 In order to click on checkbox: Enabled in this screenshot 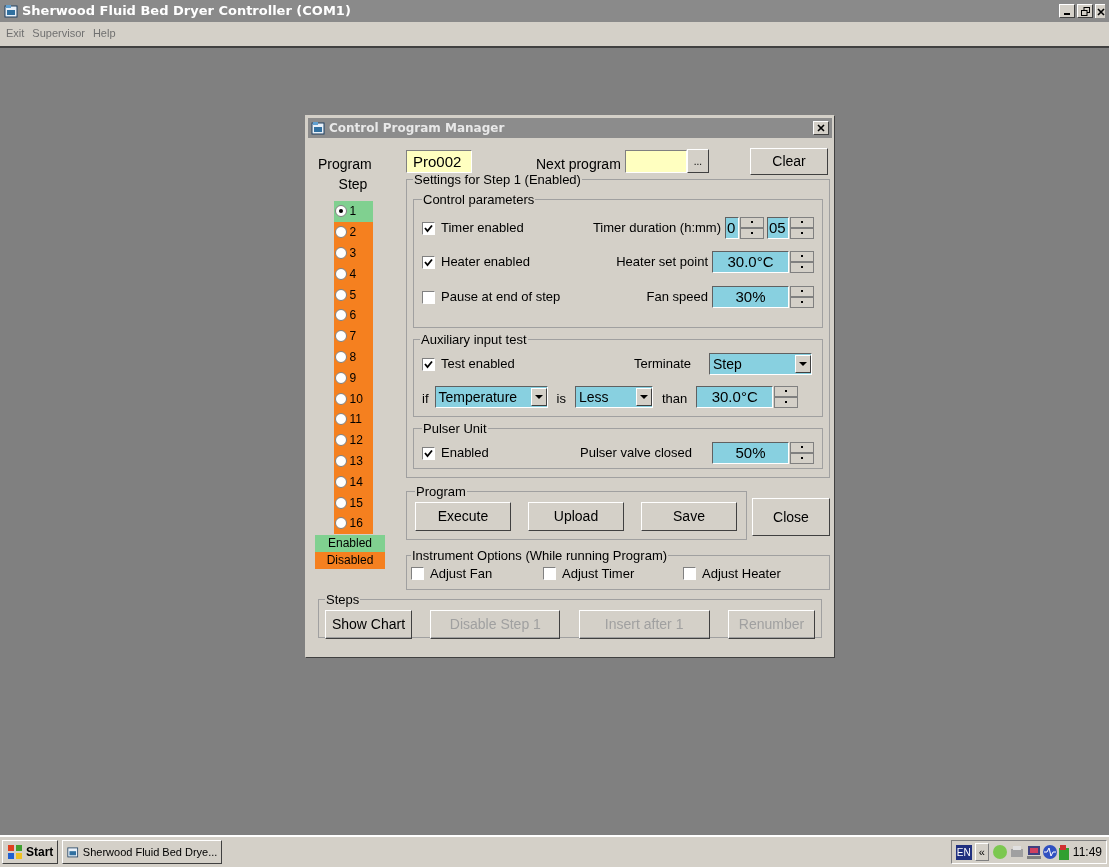, I will do `click(455, 453)`.